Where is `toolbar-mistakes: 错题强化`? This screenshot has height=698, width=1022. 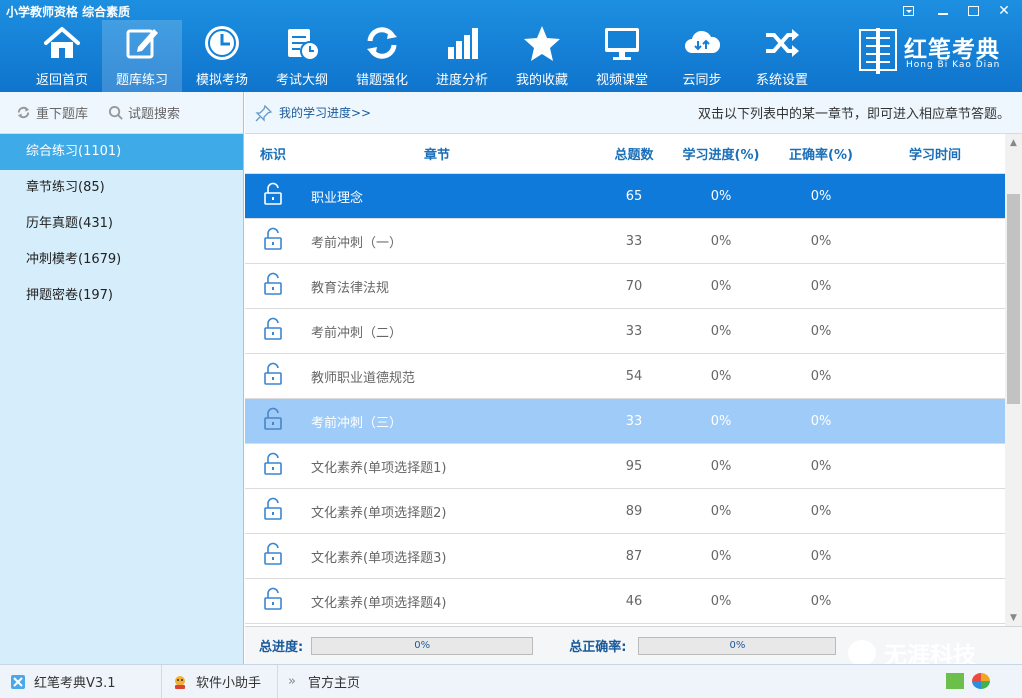 toolbar-mistakes: 错题强化 is located at coordinates (382, 56).